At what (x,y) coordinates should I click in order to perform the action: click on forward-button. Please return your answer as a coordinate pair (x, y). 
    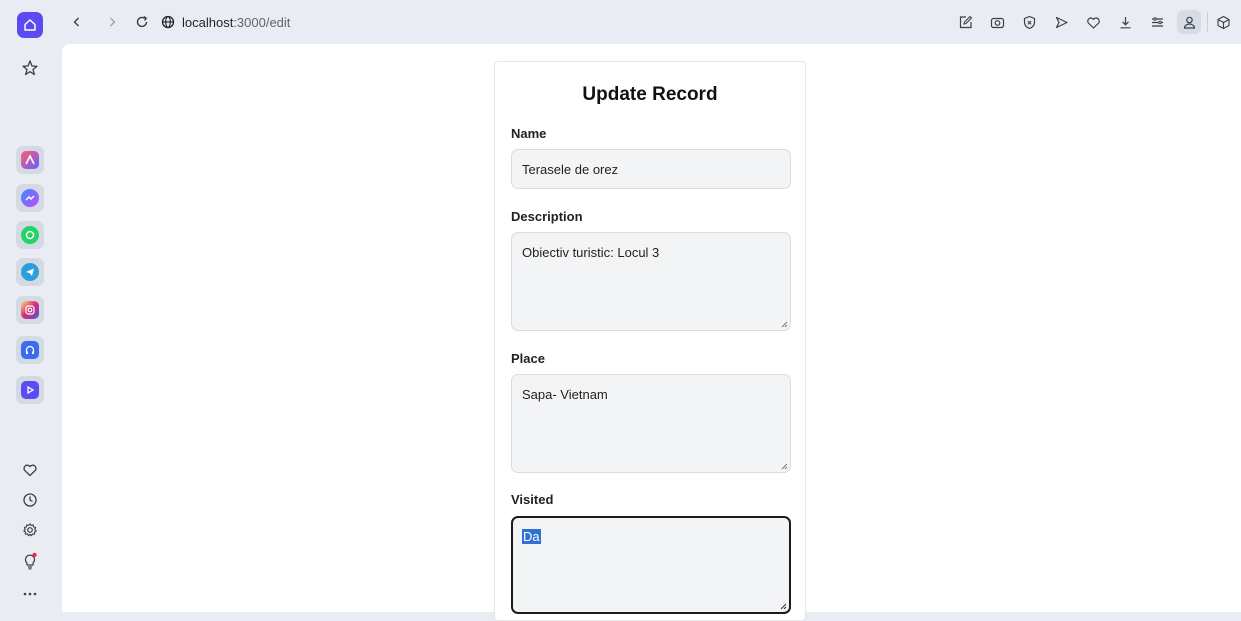
    Looking at the image, I should click on (112, 22).